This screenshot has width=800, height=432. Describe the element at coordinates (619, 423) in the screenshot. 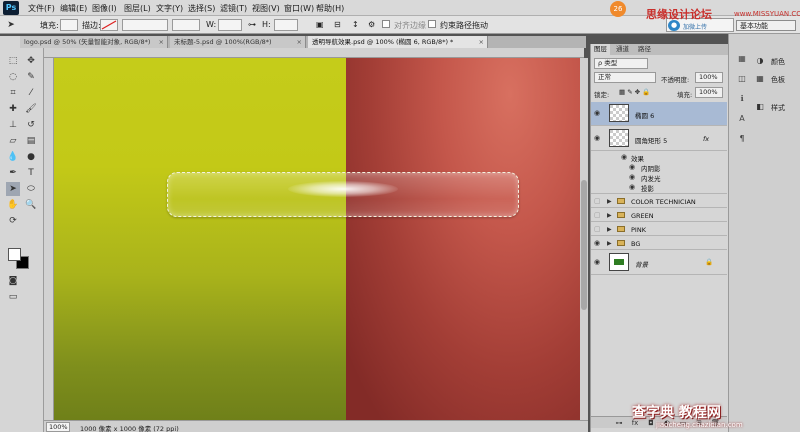

I see `link-layers-icon: ⊶` at that location.